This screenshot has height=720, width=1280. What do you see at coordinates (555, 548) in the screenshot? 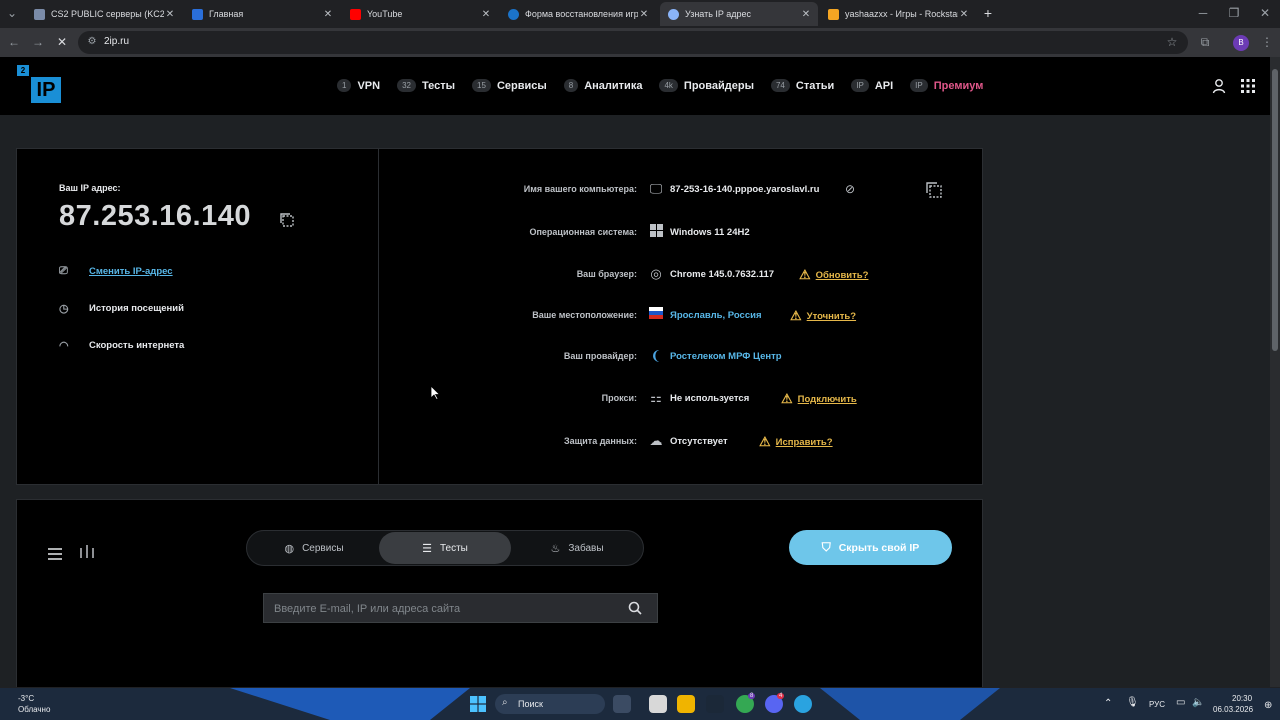
I see `cake-icon: ♨` at bounding box center [555, 548].